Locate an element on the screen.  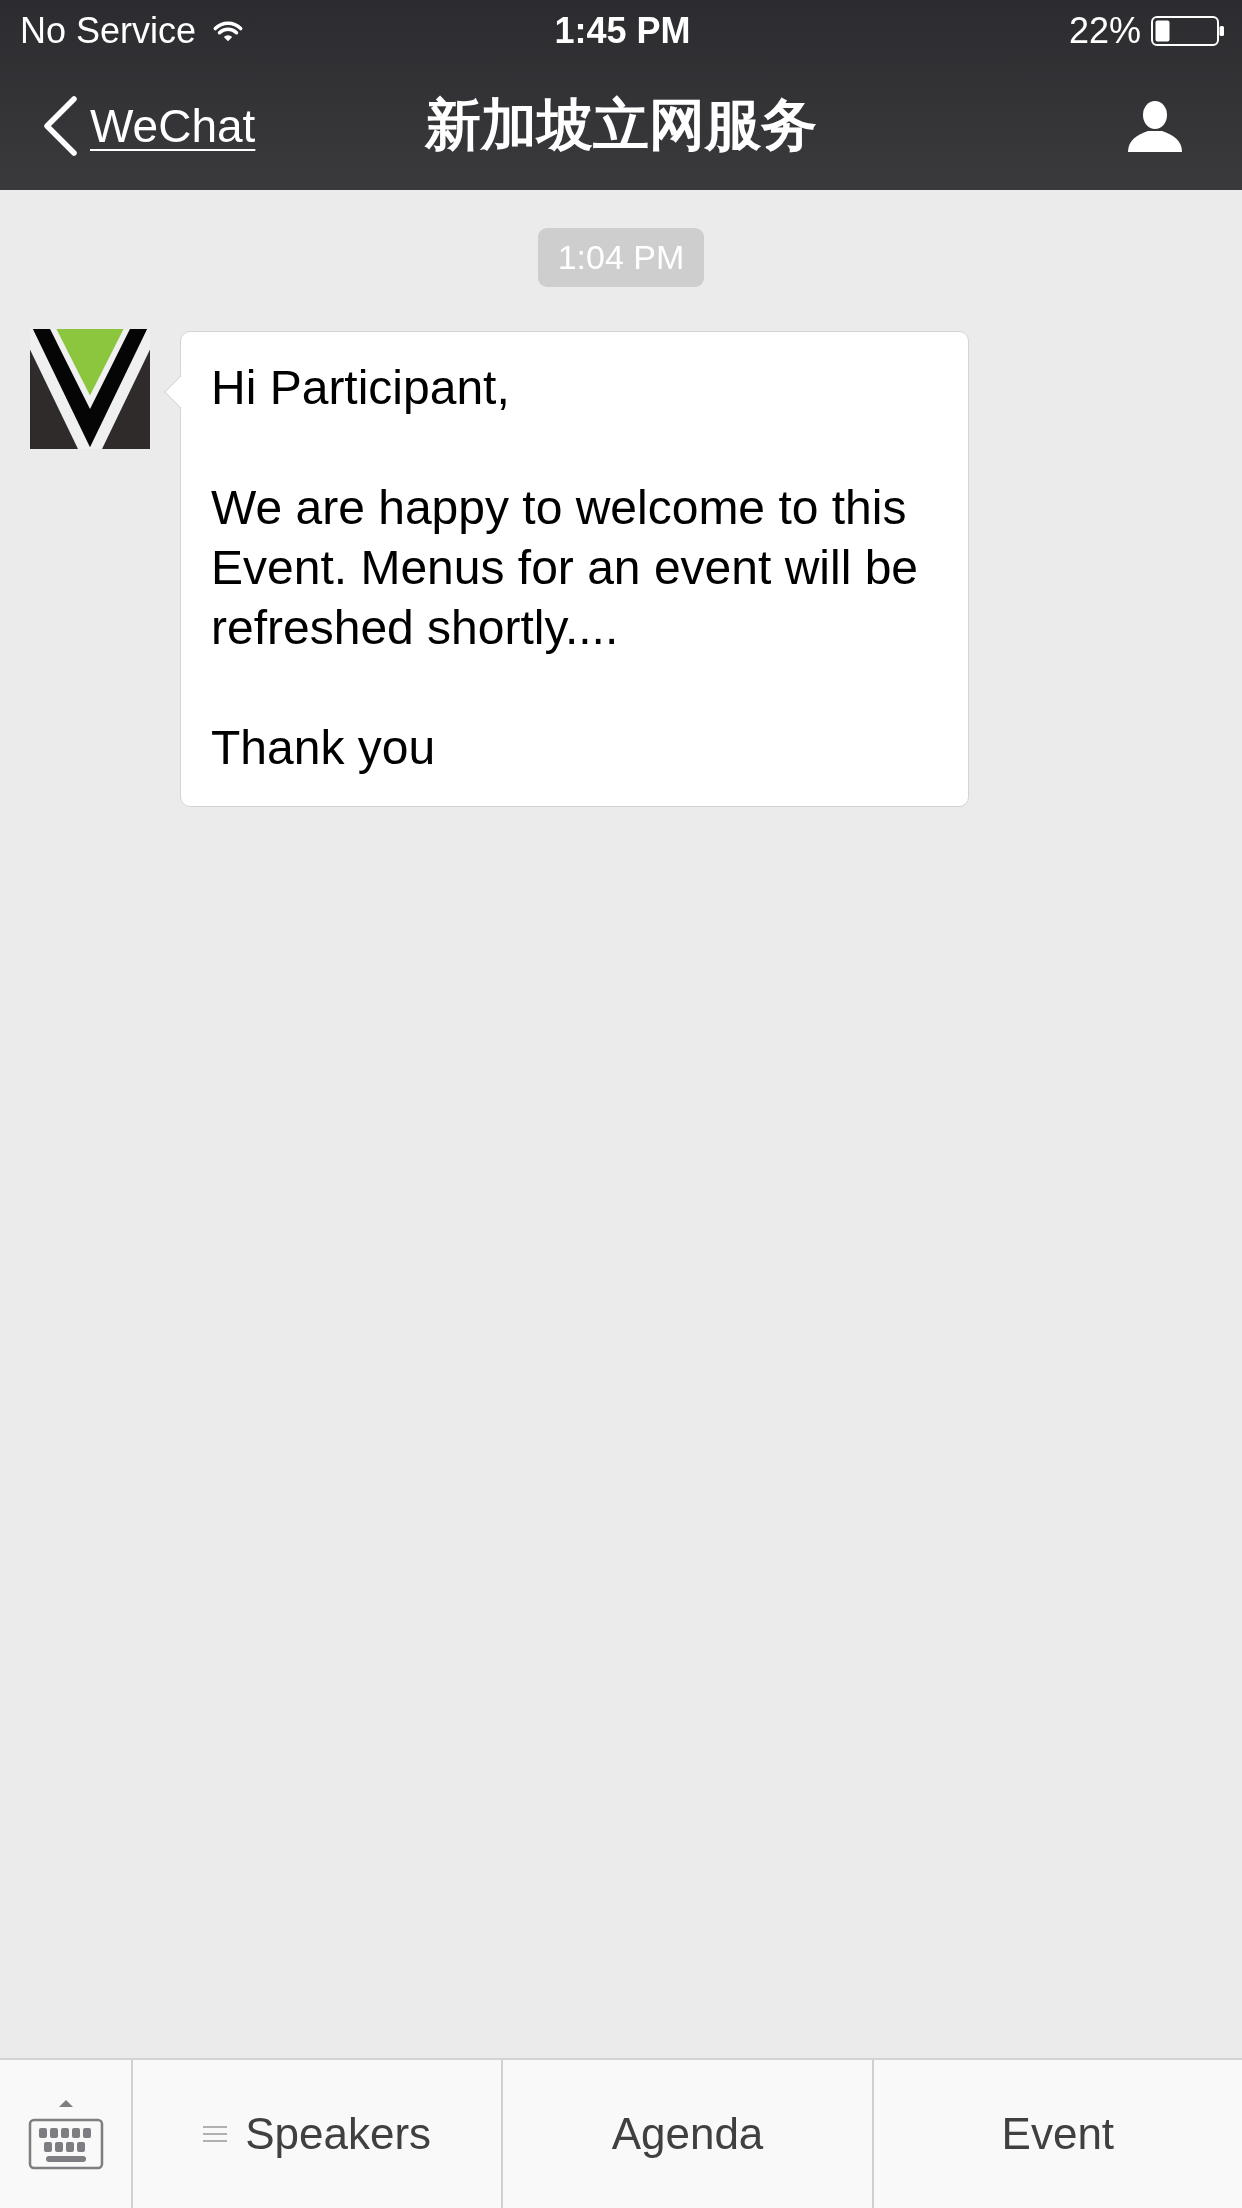
back-button: WeChat is located at coordinates (149, 126).